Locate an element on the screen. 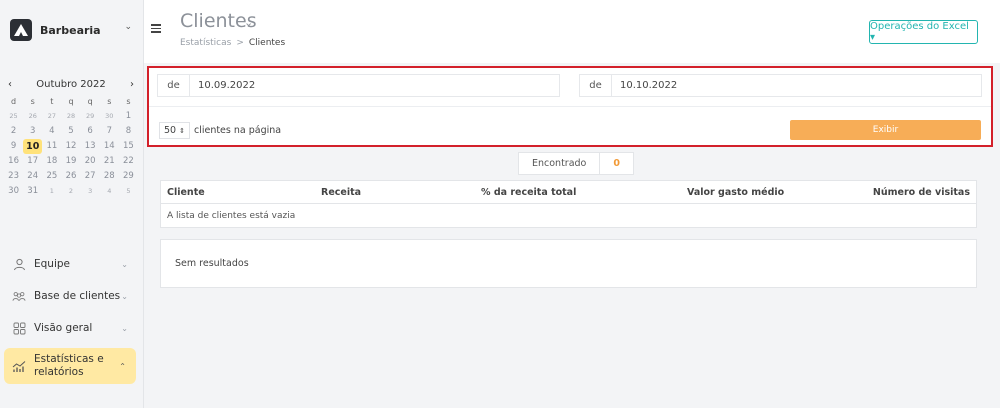 The width and height of the screenshot is (1000, 408). found-counter: Encontrado 0 is located at coordinates (576, 163).